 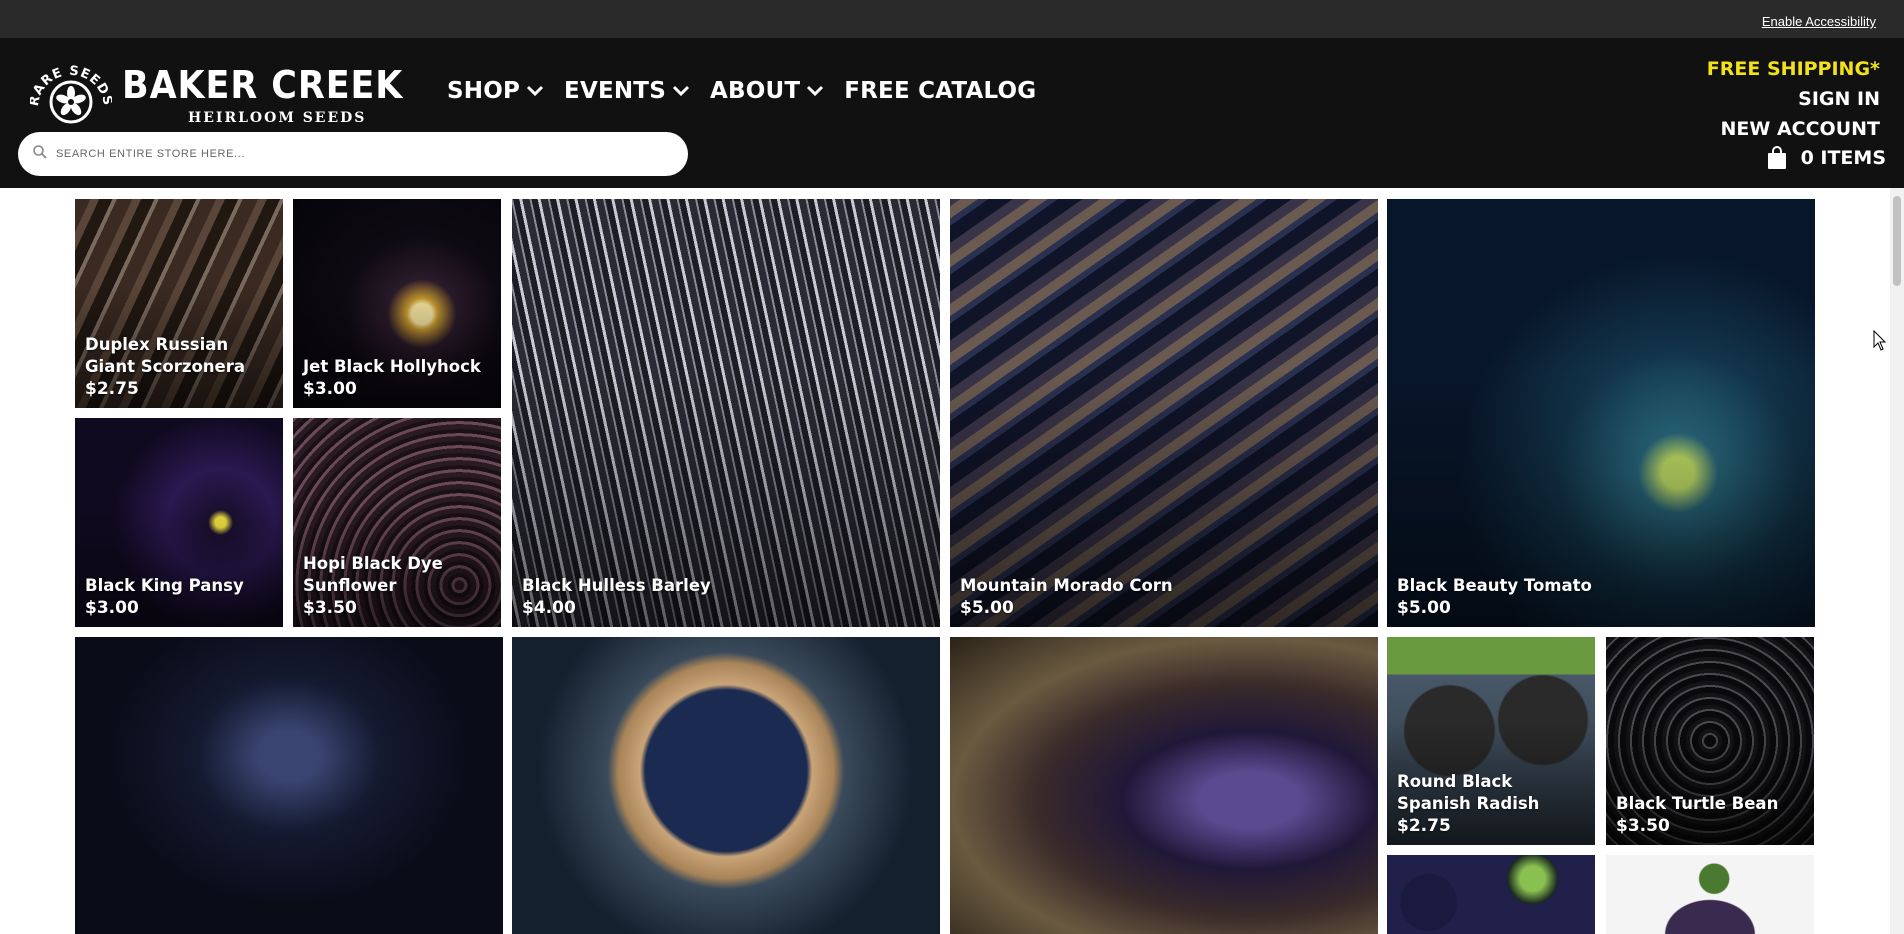 What do you see at coordinates (164, 585) in the screenshot?
I see `product-title: Black King Pansy` at bounding box center [164, 585].